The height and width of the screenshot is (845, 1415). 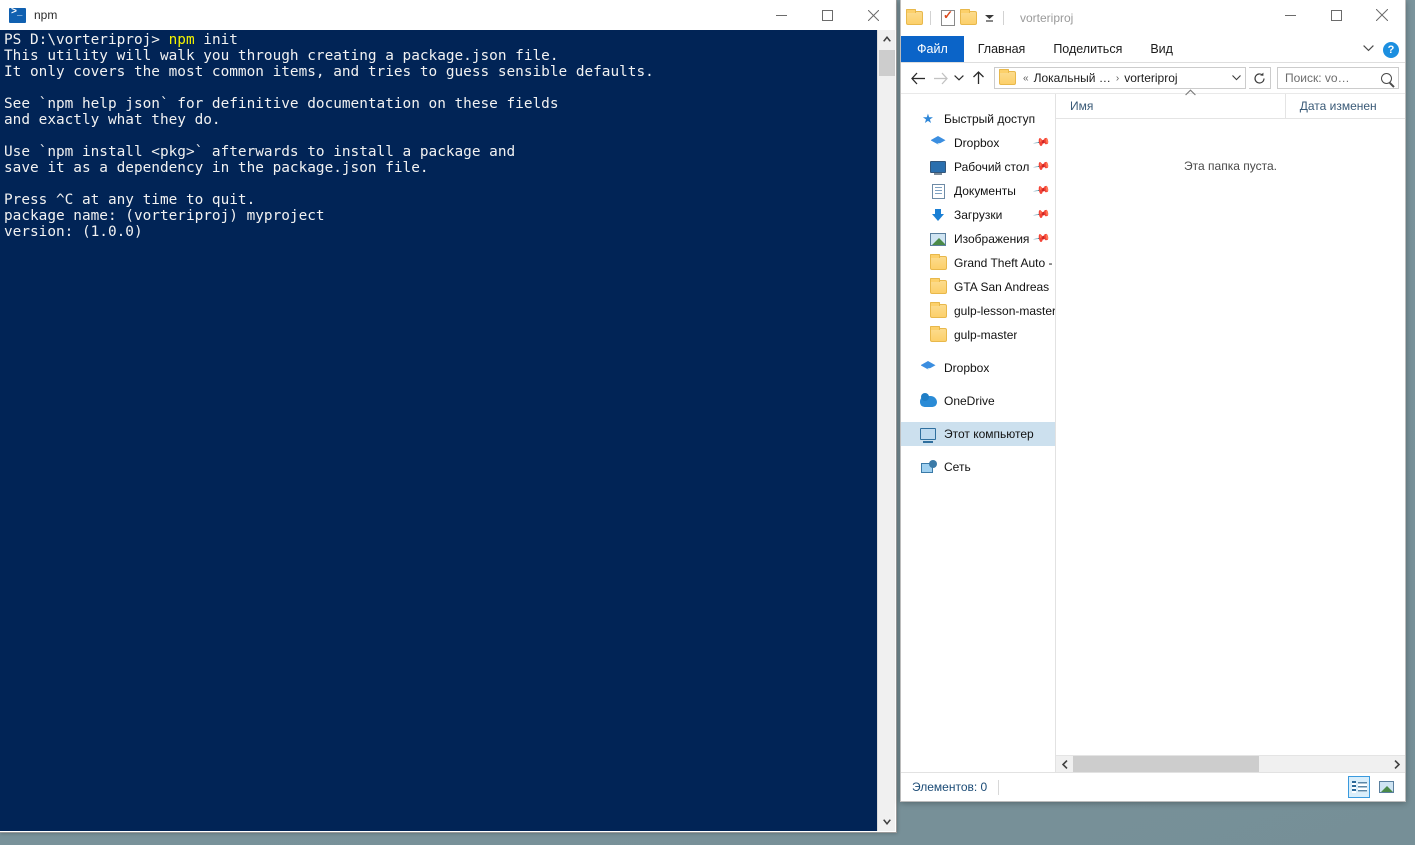 I want to click on column-header-name-label: Имя, so click(x=1082, y=106).